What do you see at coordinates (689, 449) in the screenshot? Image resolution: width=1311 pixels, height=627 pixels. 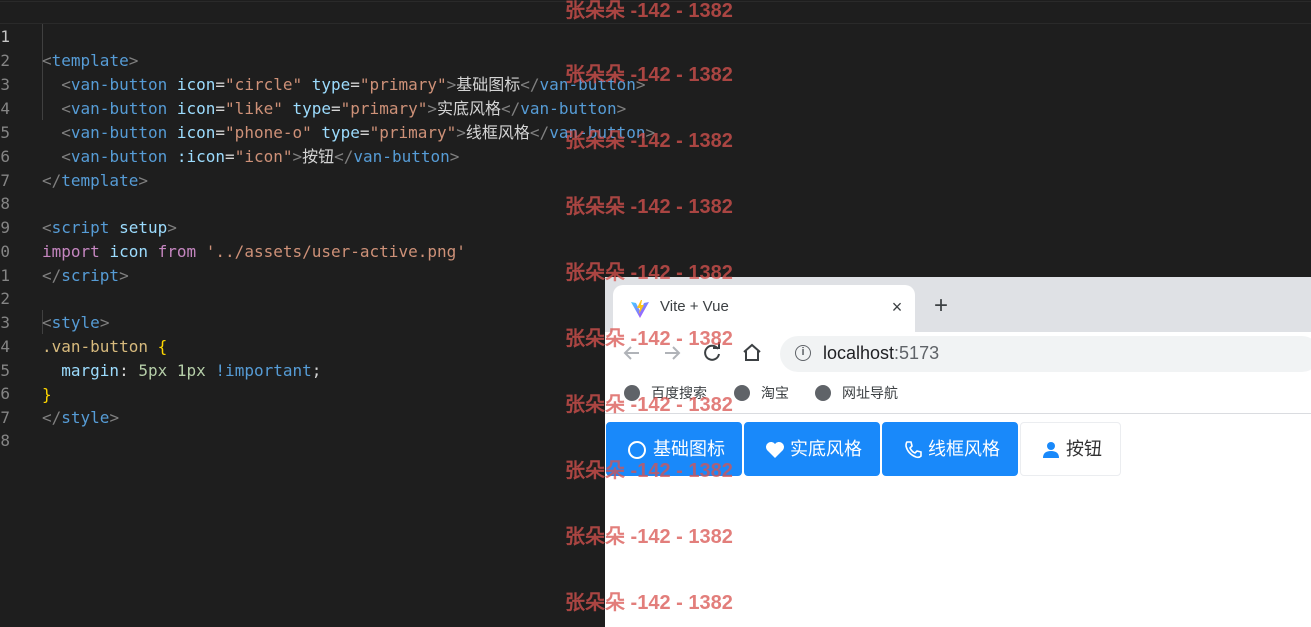 I see `button-label: 基础图标` at bounding box center [689, 449].